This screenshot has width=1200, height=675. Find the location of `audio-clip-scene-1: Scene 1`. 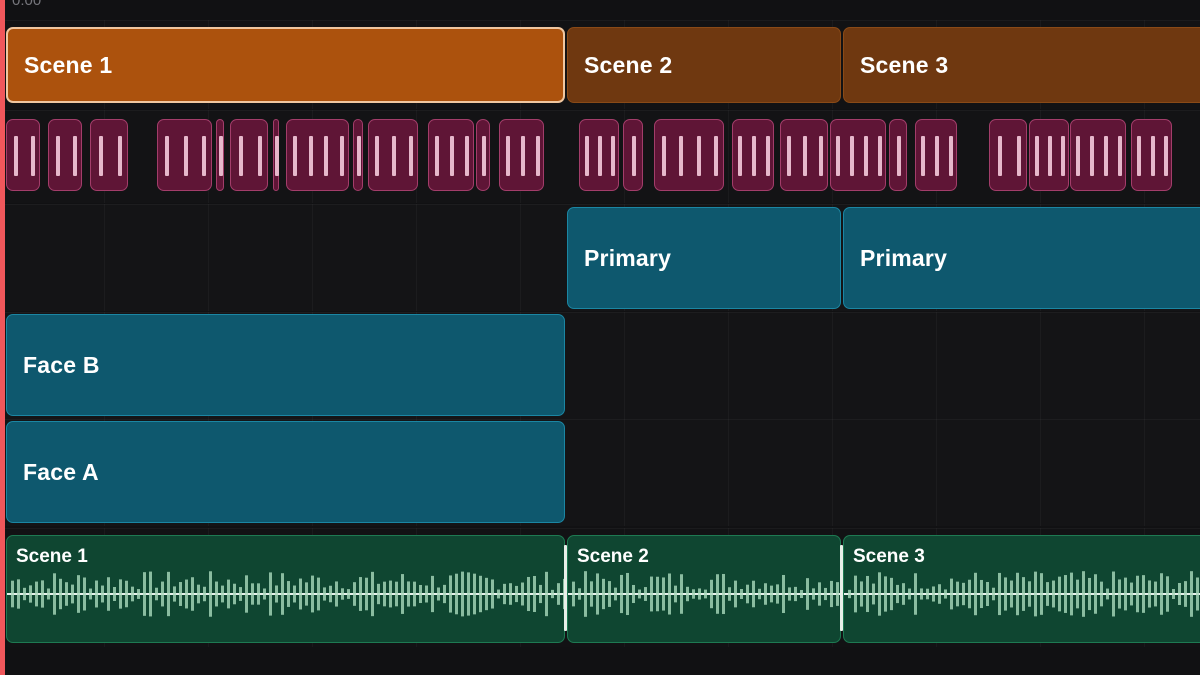

audio-clip-scene-1: Scene 1 is located at coordinates (285, 589).